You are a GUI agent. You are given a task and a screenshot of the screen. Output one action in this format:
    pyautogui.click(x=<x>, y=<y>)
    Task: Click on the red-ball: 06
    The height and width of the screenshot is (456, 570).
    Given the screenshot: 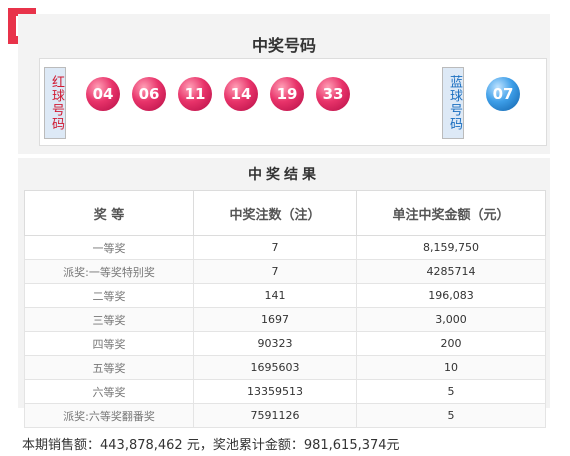 What is the action you would take?
    pyautogui.click(x=149, y=94)
    